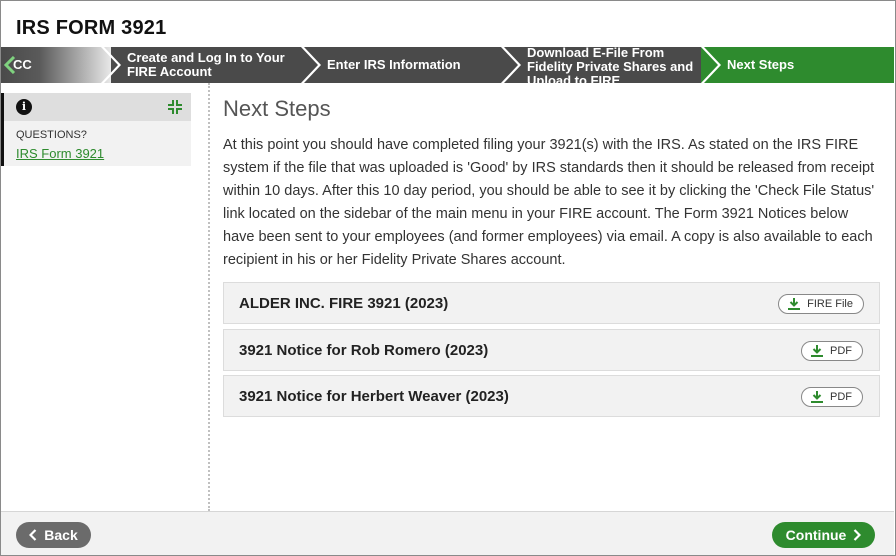 This screenshot has width=896, height=556. Describe the element at coordinates (96, 129) in the screenshot. I see `help-sidebar: i QUESTIONS? IRS Form 3921` at that location.